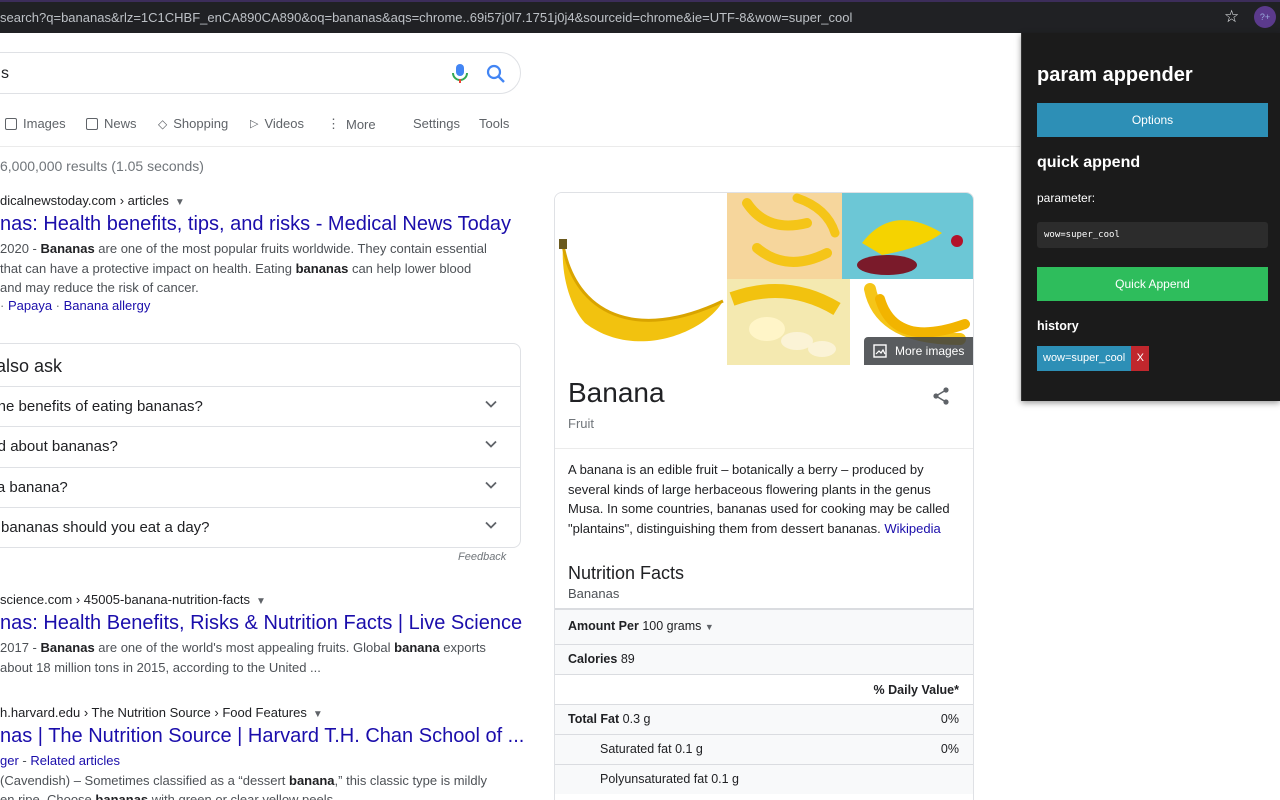  What do you see at coordinates (460, 74) in the screenshot?
I see `microphone-icon` at bounding box center [460, 74].